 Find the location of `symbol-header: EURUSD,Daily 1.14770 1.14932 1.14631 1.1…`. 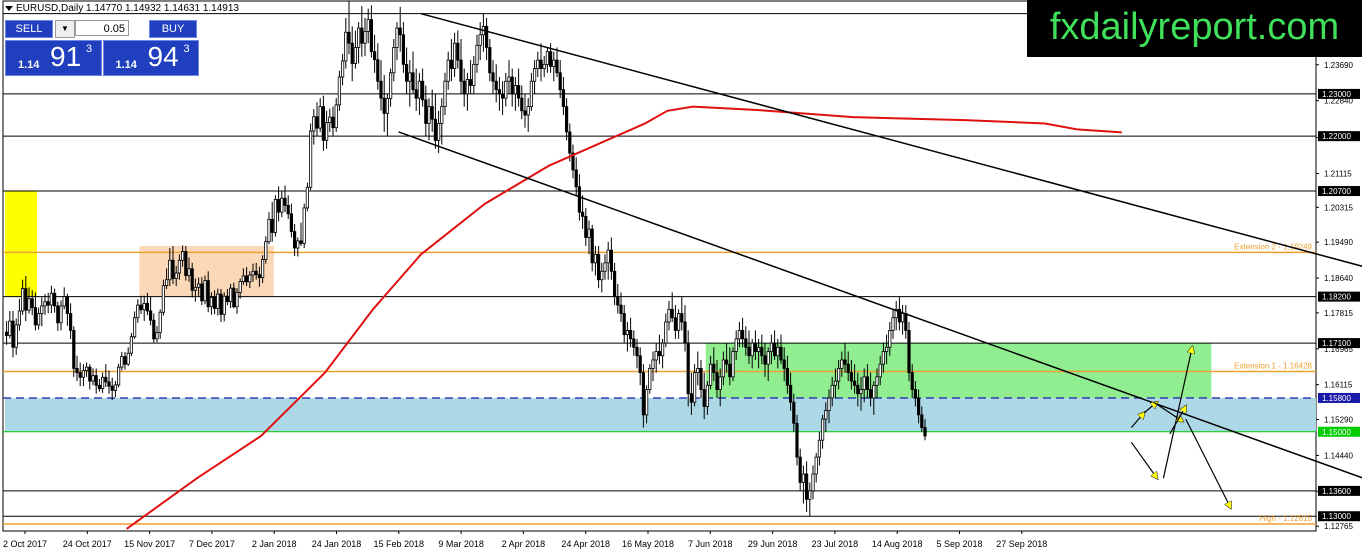

symbol-header: EURUSD,Daily 1.14770 1.14932 1.14631 1.1… is located at coordinates (122, 8).